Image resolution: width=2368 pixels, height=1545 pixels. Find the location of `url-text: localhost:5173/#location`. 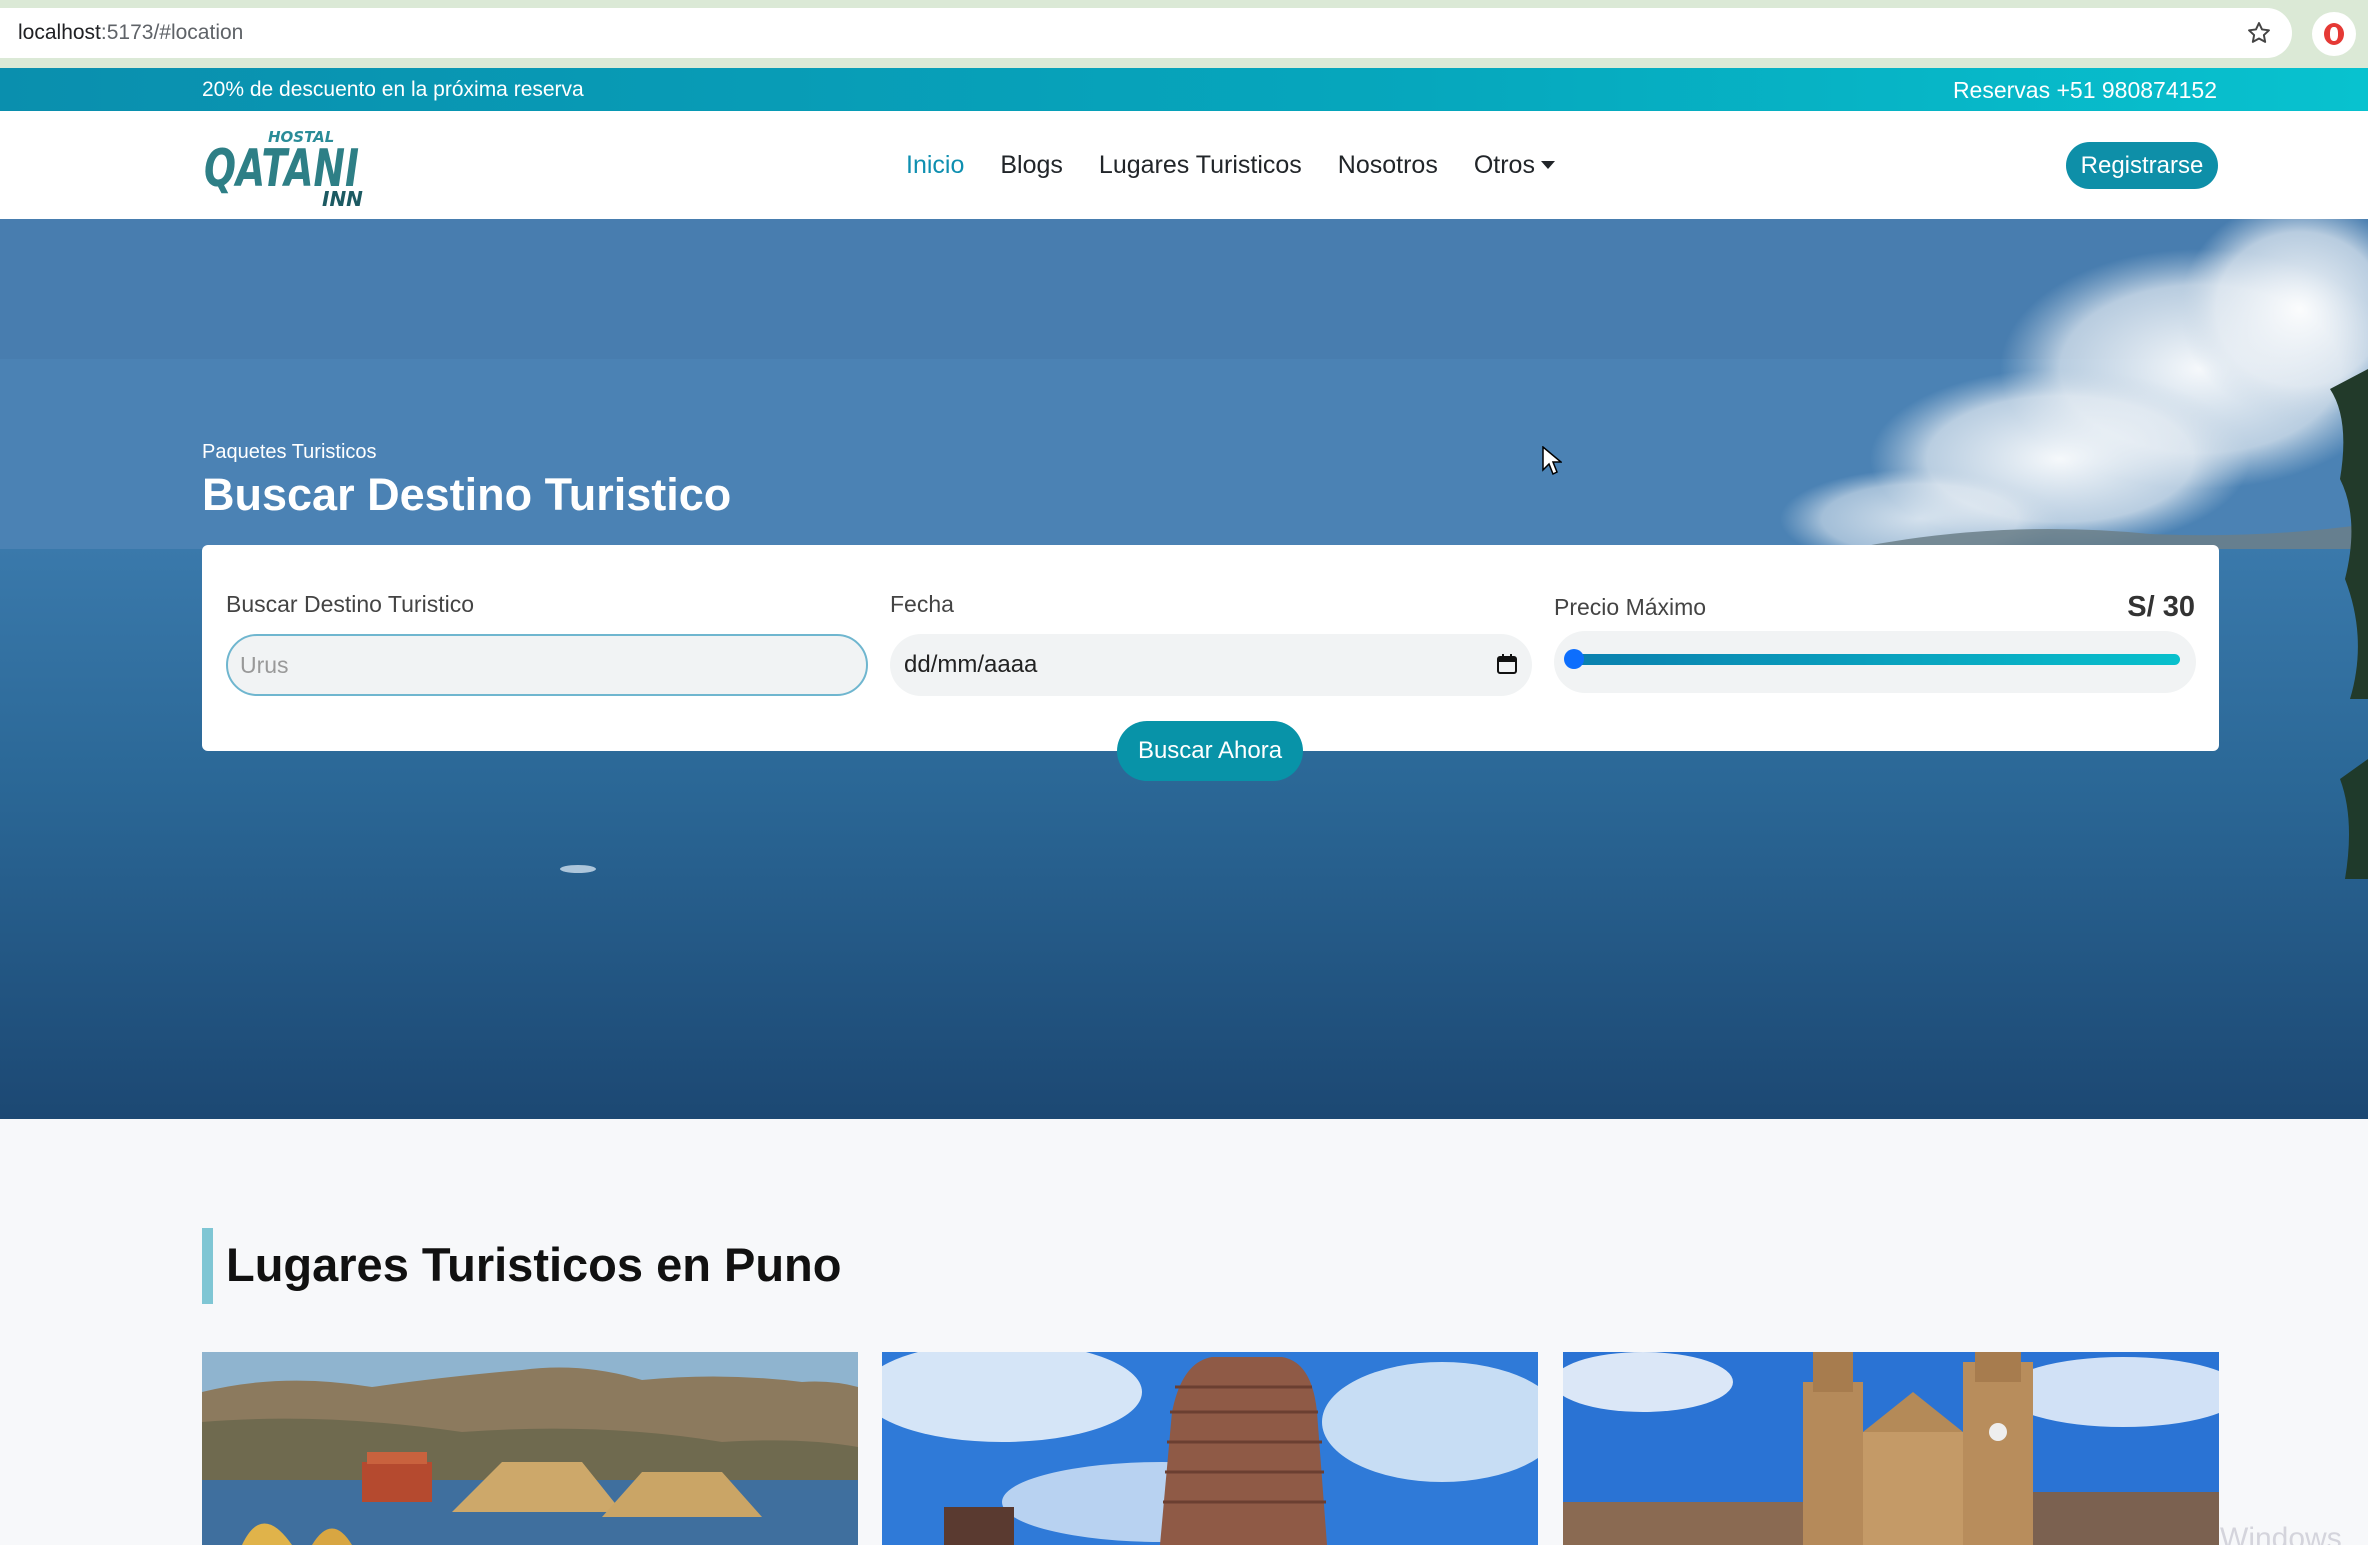

url-text: localhost:5173/#location is located at coordinates (130, 33).